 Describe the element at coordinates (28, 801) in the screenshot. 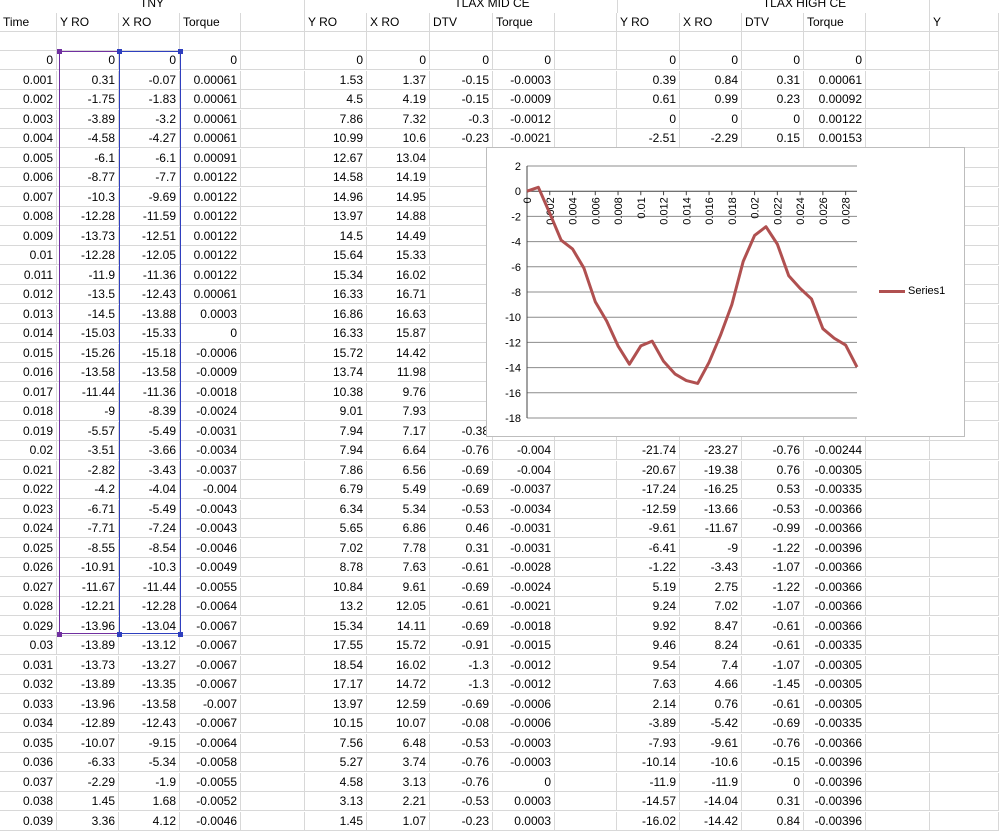

I see `cell: 0.038` at that location.